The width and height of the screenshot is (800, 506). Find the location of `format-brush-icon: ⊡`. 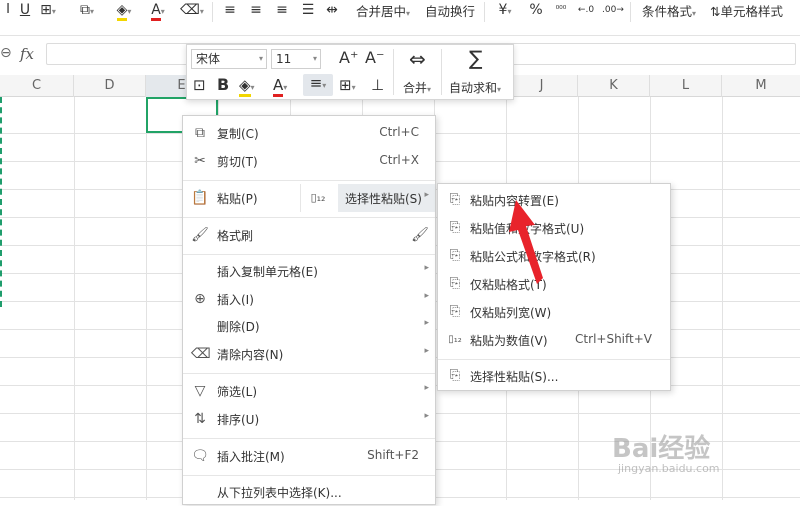

format-brush-icon: ⊡ is located at coordinates (199, 85).